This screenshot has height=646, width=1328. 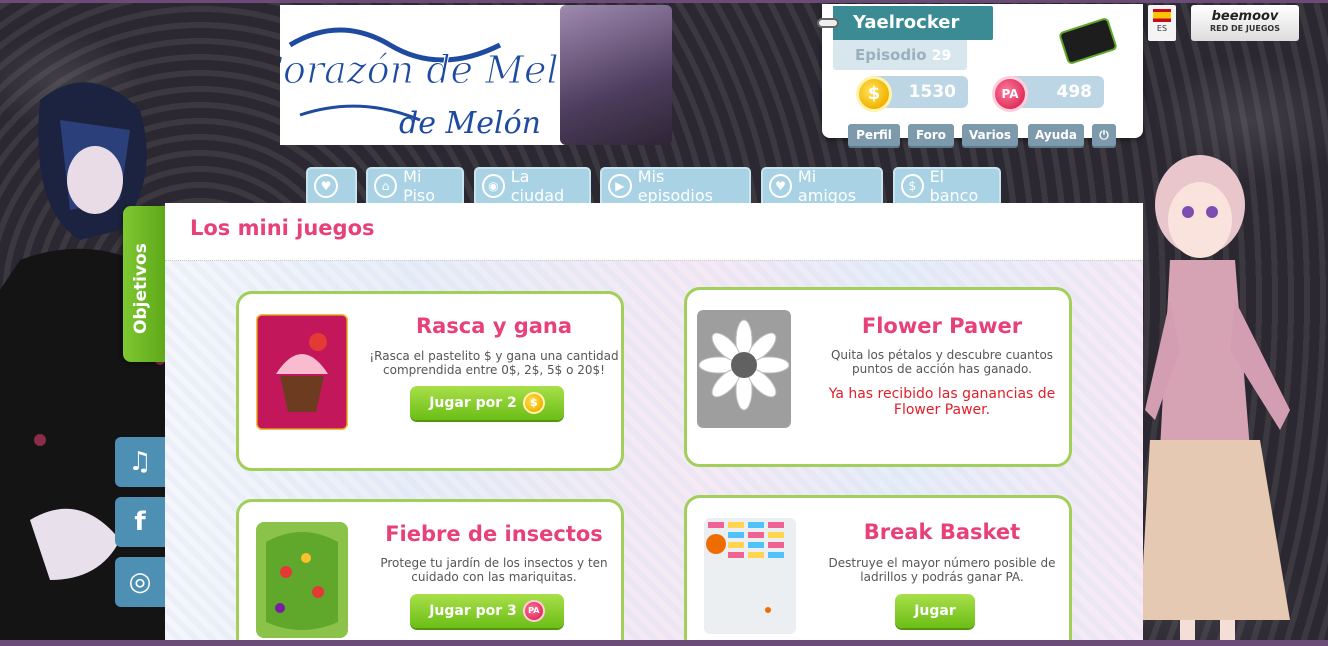 I want to click on facebook-button: f, so click(x=140, y=522).